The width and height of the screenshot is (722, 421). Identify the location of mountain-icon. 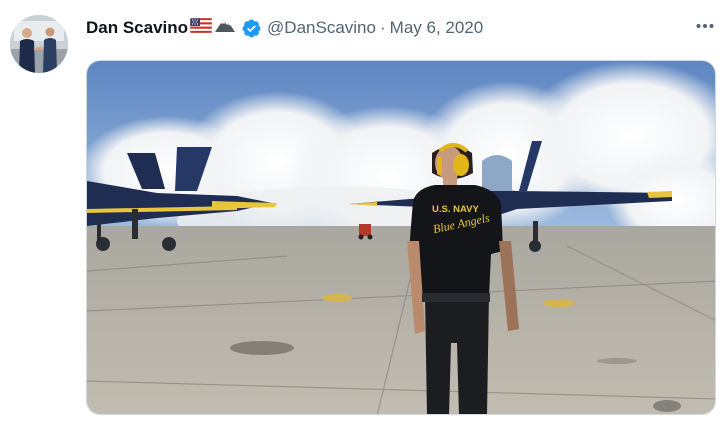
(225, 28).